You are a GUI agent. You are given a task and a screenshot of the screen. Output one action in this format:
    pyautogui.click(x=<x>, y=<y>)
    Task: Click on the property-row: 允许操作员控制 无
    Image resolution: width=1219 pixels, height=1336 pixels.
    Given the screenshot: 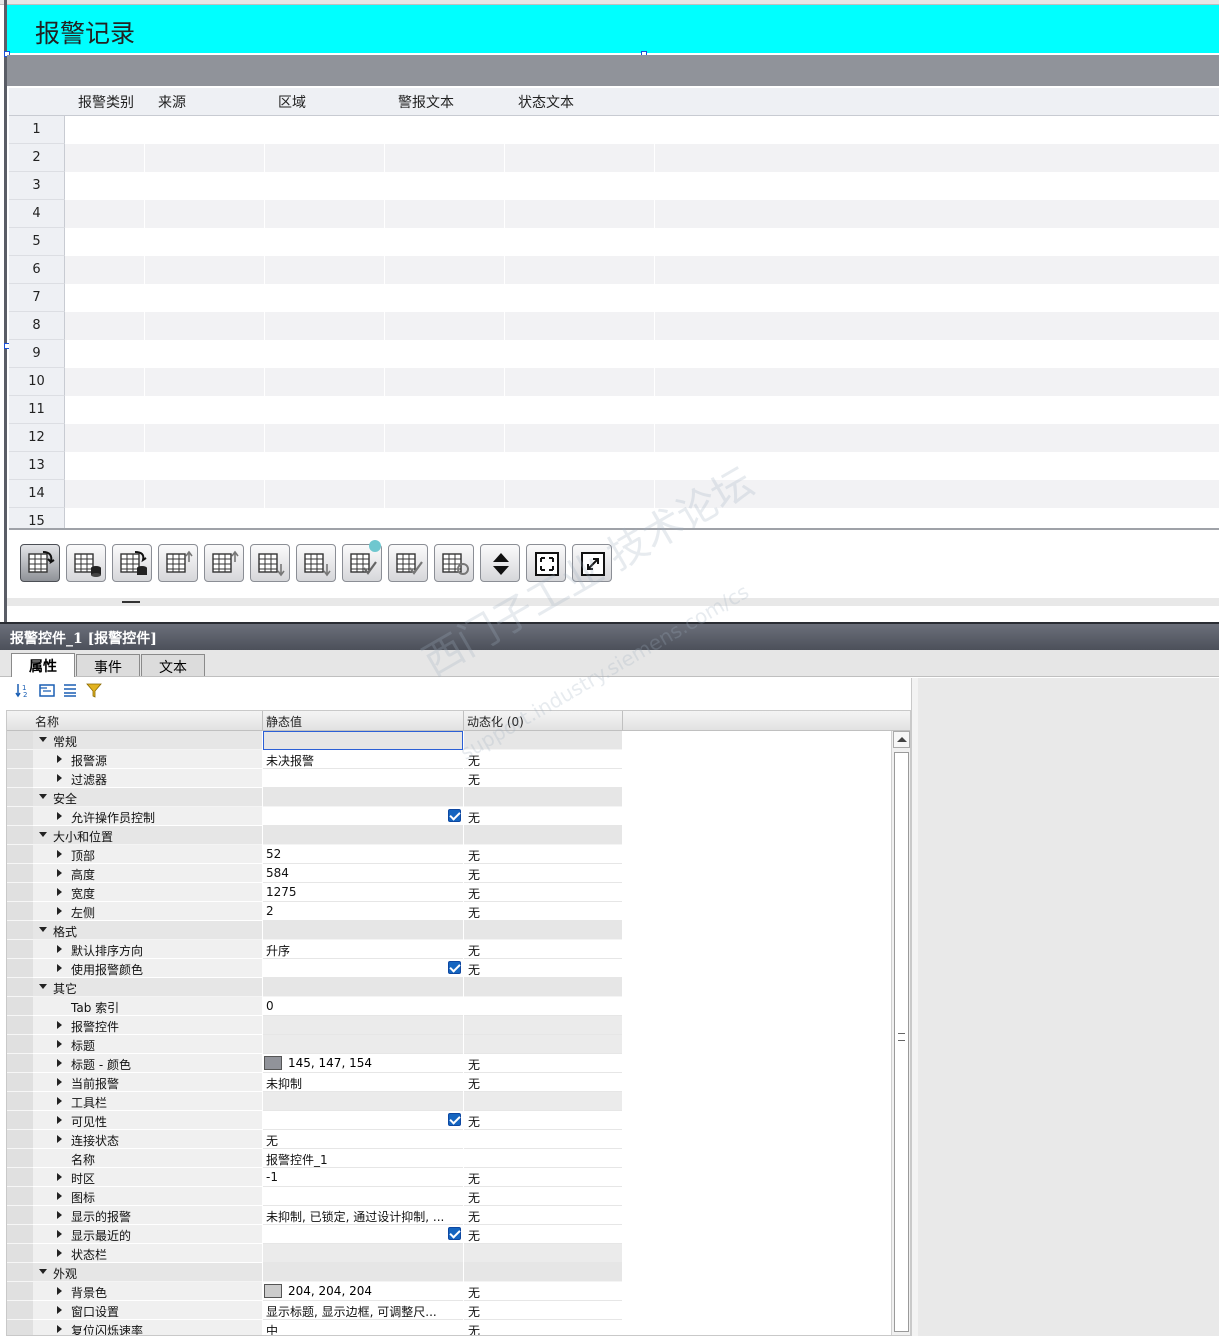 What is the action you would take?
    pyautogui.click(x=449, y=816)
    